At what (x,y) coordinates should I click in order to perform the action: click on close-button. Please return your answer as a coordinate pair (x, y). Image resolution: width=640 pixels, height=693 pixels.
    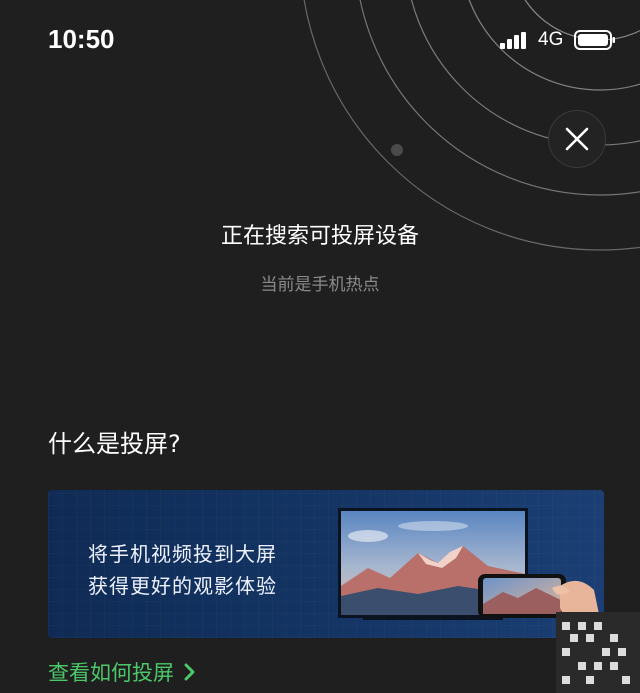
    Looking at the image, I should click on (577, 139).